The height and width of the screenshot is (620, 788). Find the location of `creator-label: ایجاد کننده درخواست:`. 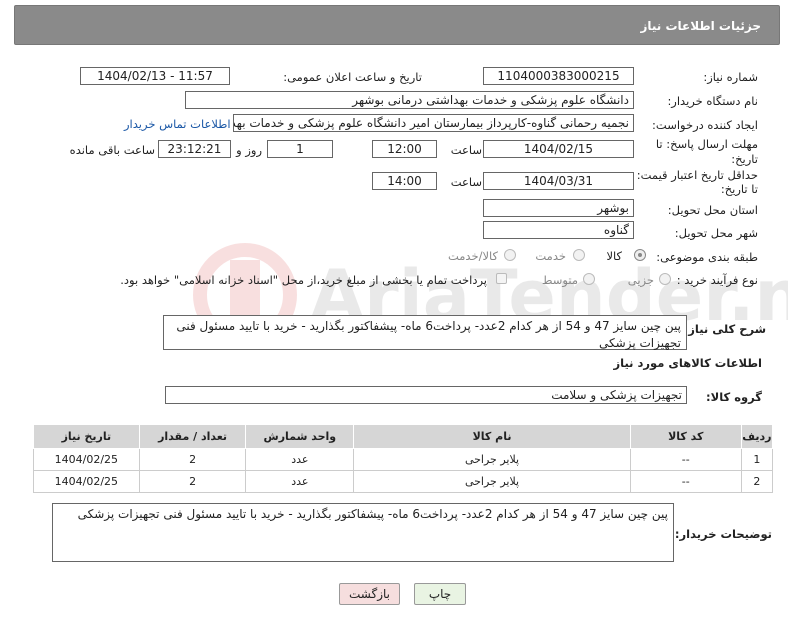

creator-label: ایجاد کننده درخواست: is located at coordinates (705, 125).